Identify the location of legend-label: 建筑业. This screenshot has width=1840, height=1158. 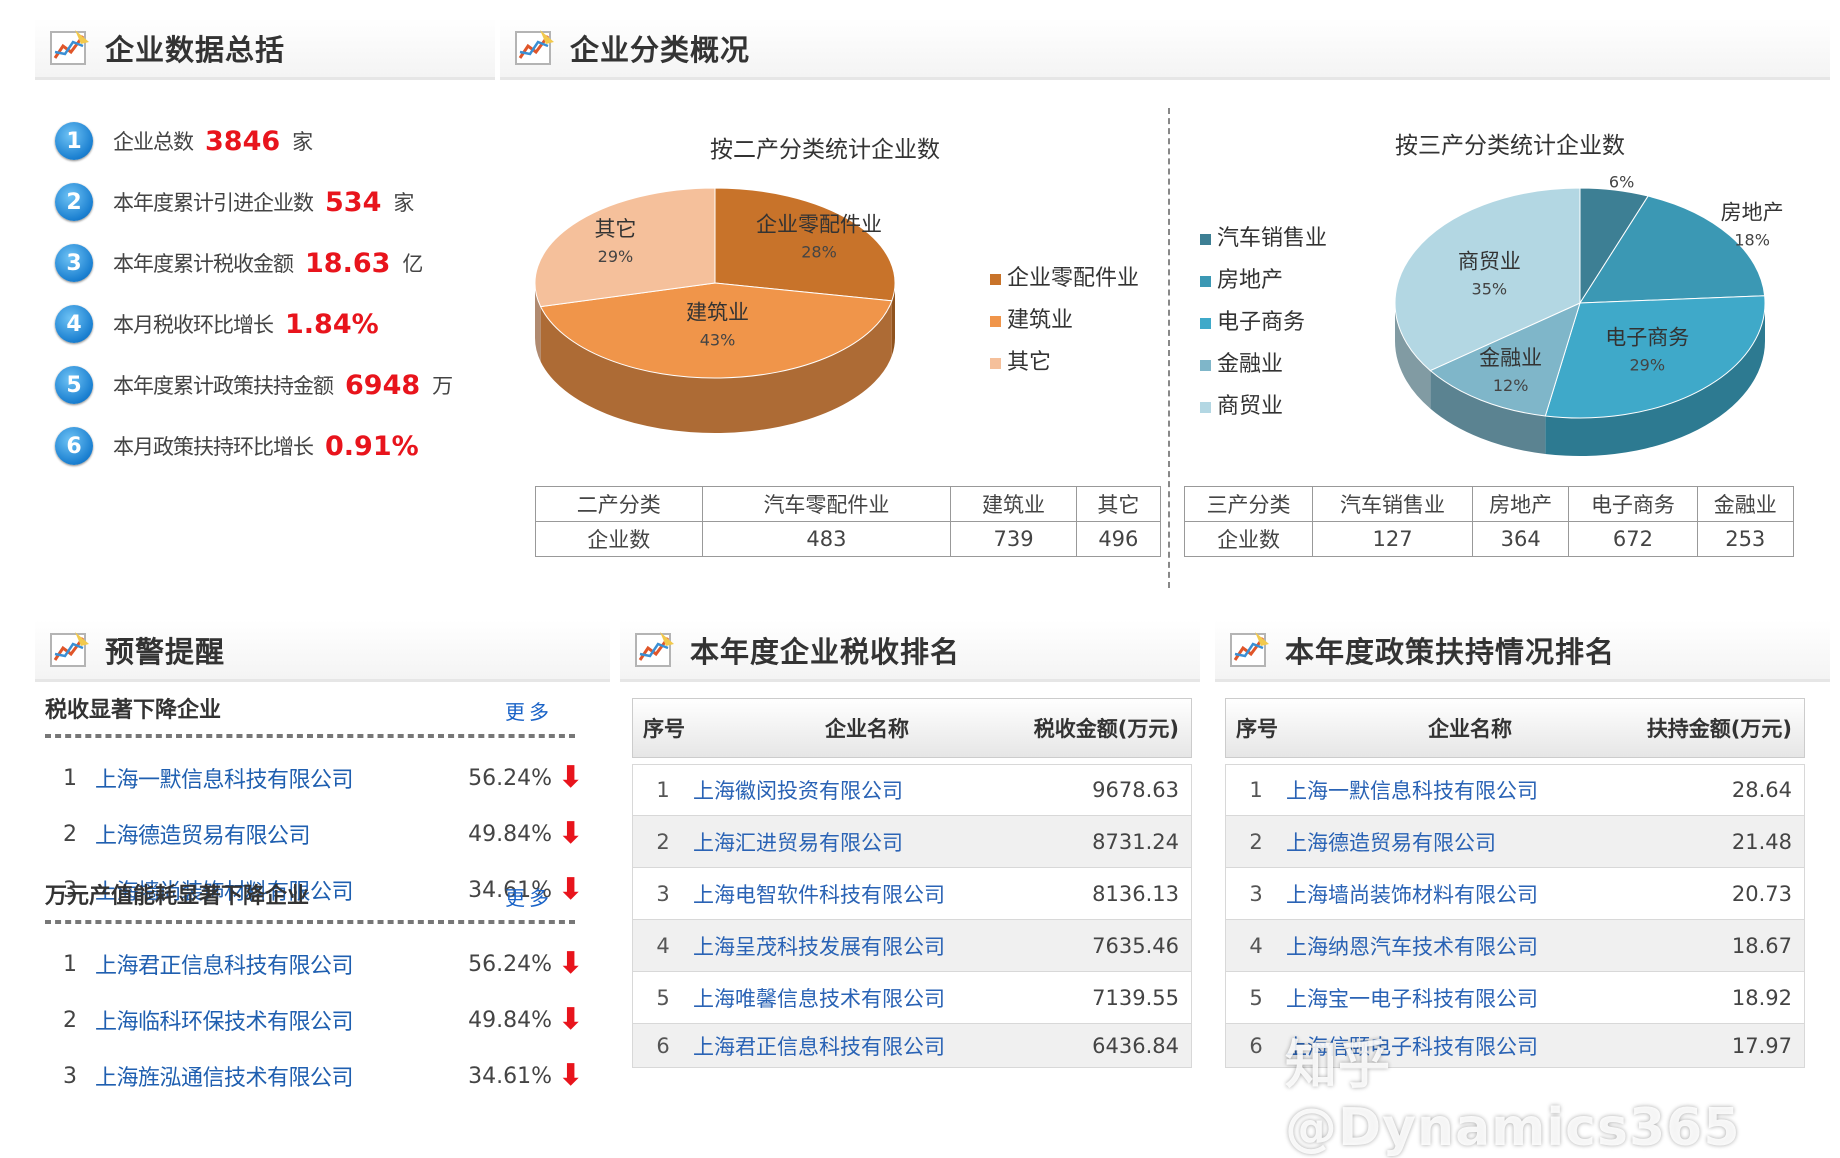
(1040, 320).